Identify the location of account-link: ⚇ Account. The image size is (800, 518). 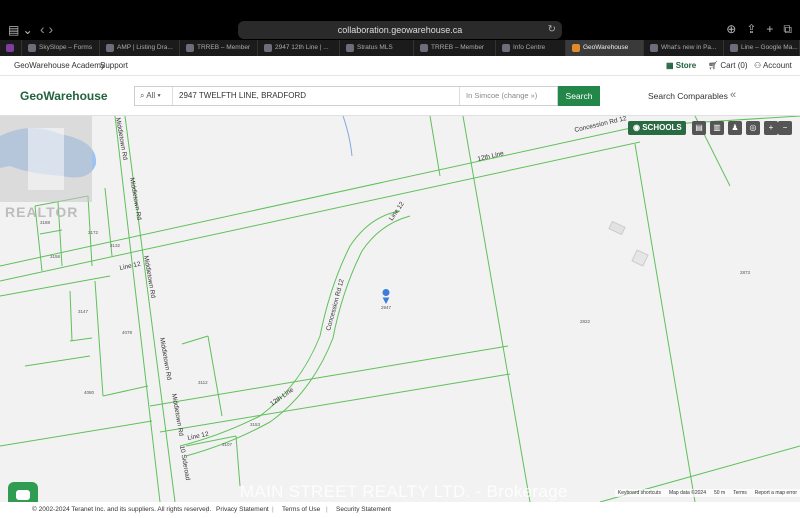
(773, 65).